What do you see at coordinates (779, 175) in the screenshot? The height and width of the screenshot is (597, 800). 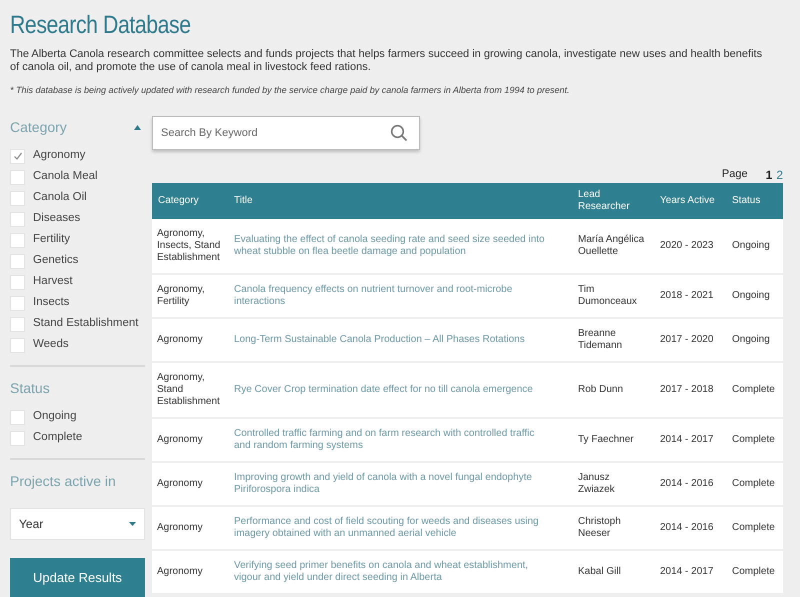 I see `page-link: 2` at bounding box center [779, 175].